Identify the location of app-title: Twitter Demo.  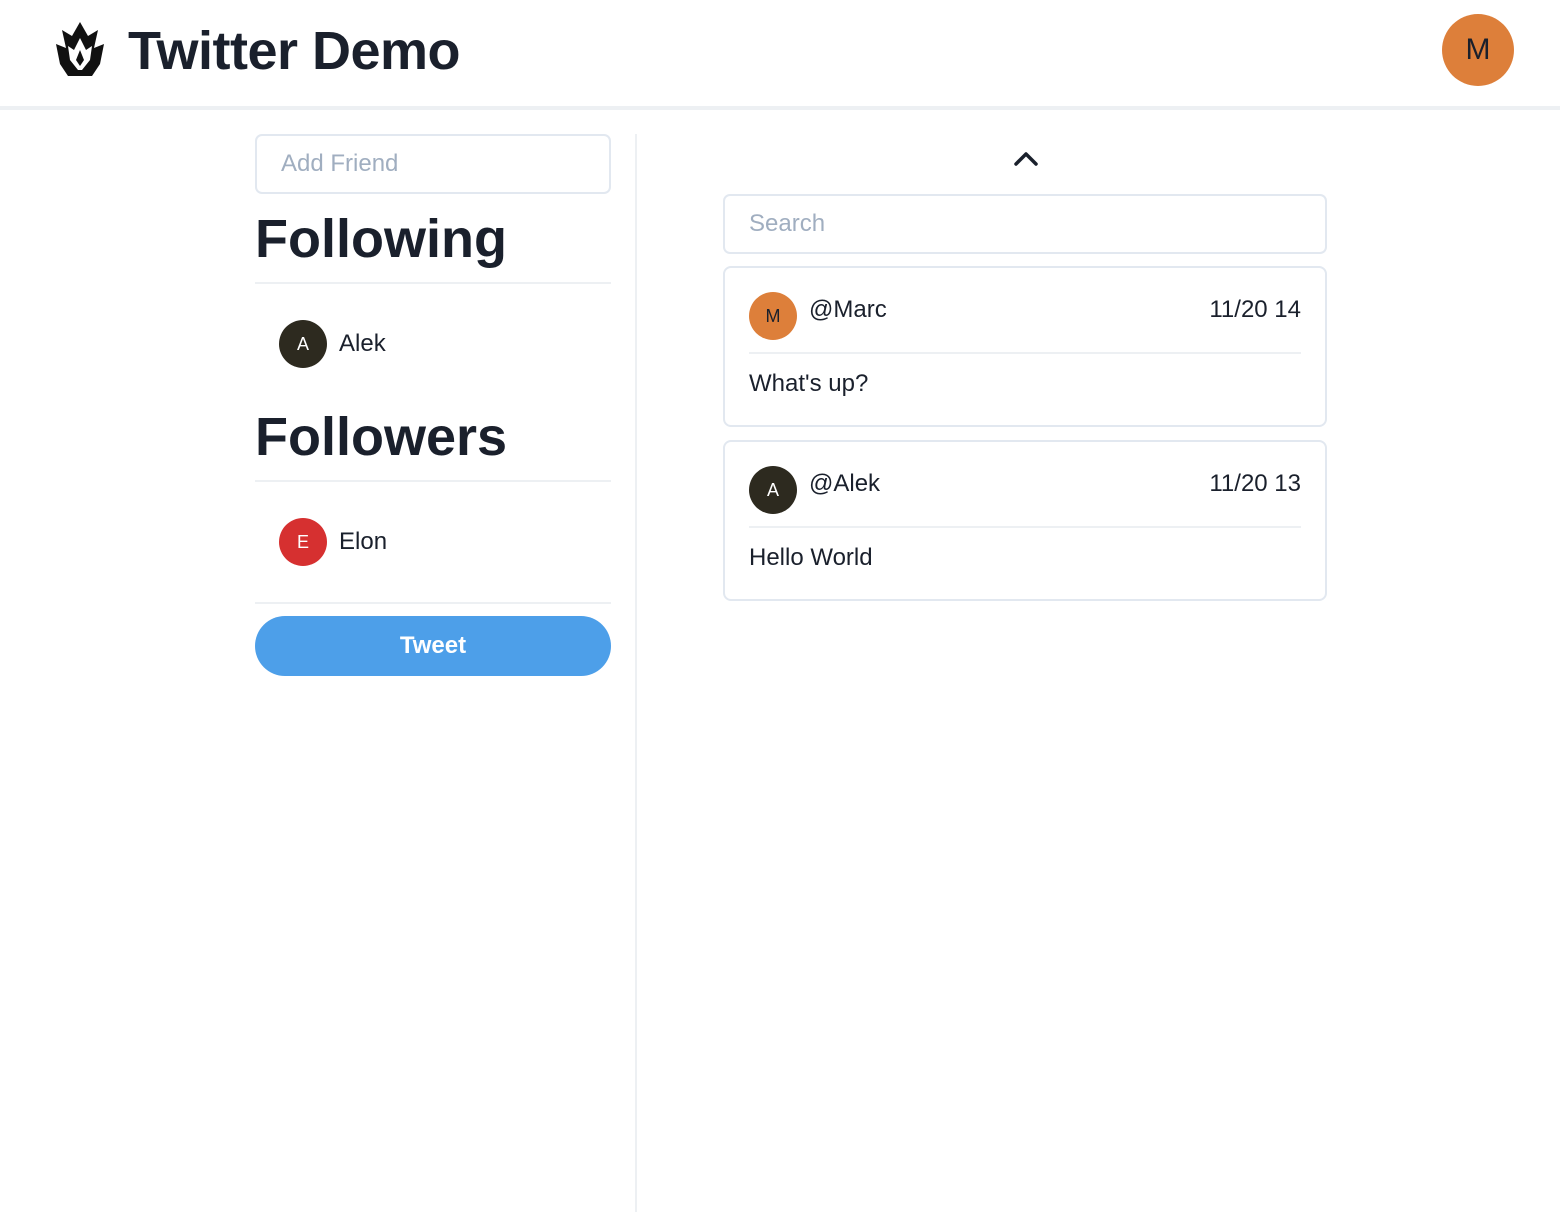
(294, 51).